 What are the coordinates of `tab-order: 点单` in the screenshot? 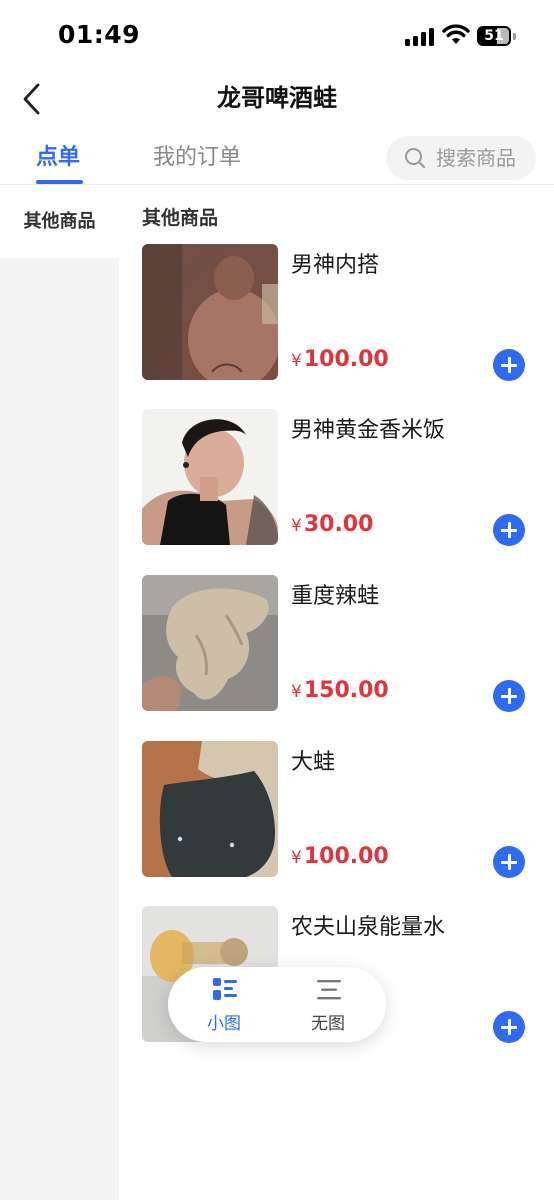 It's located at (58, 158).